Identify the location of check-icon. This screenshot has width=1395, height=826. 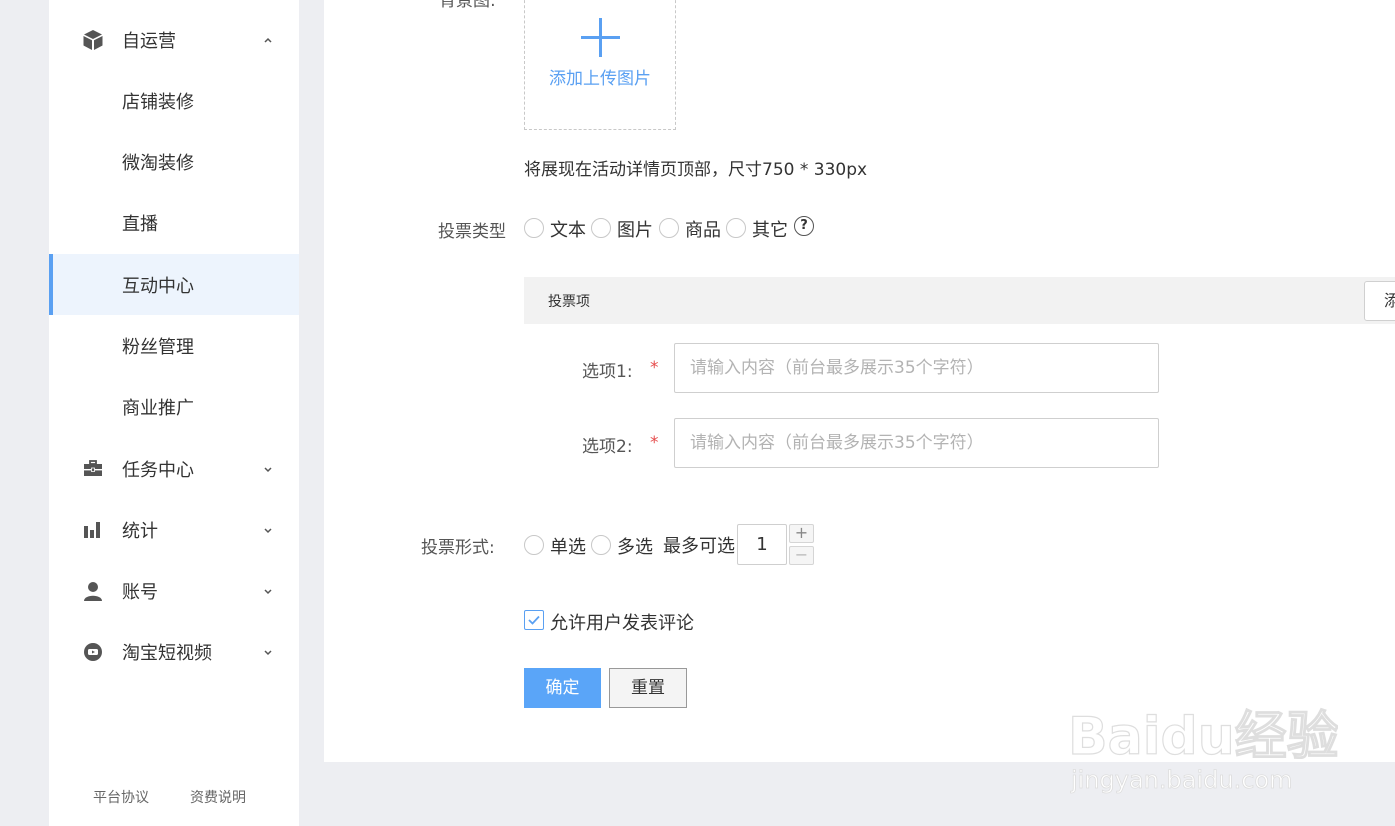
(534, 620).